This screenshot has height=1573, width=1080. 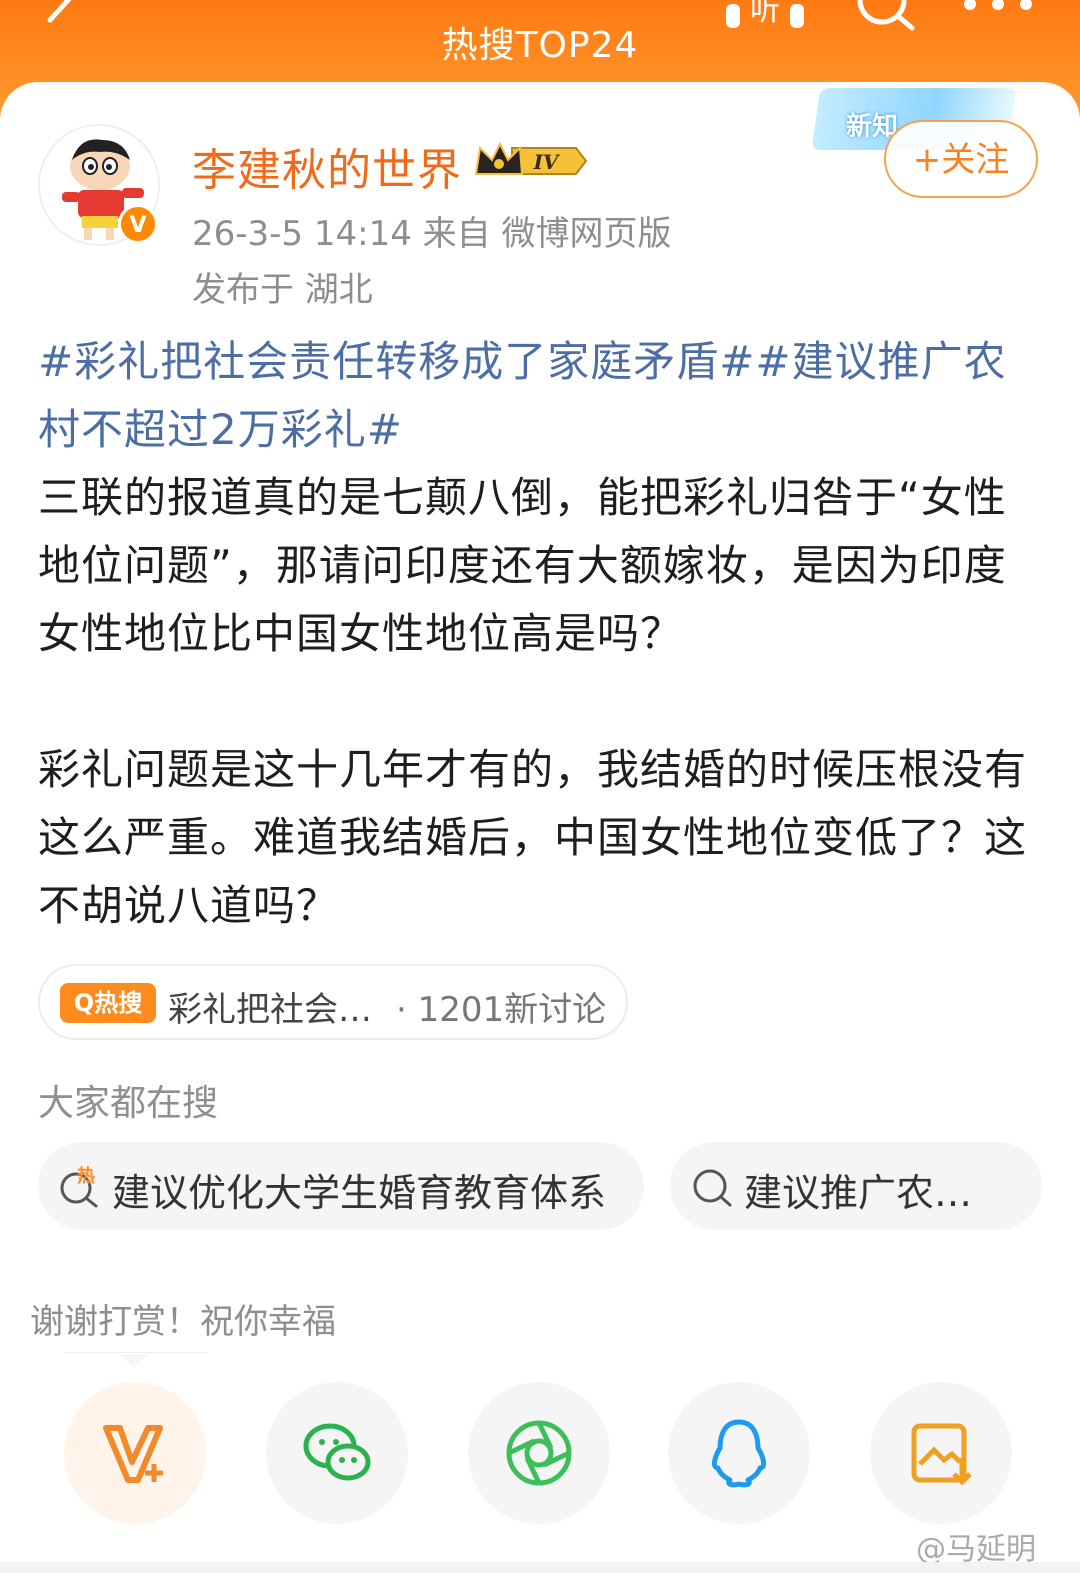 I want to click on listen-label: 听, so click(x=765, y=14).